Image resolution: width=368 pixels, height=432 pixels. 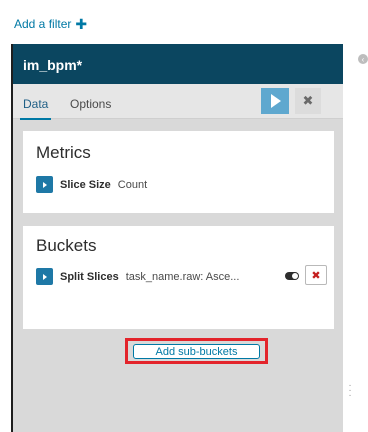 I want to click on add-sub-buckets-label: Add sub-buckets, so click(x=196, y=351).